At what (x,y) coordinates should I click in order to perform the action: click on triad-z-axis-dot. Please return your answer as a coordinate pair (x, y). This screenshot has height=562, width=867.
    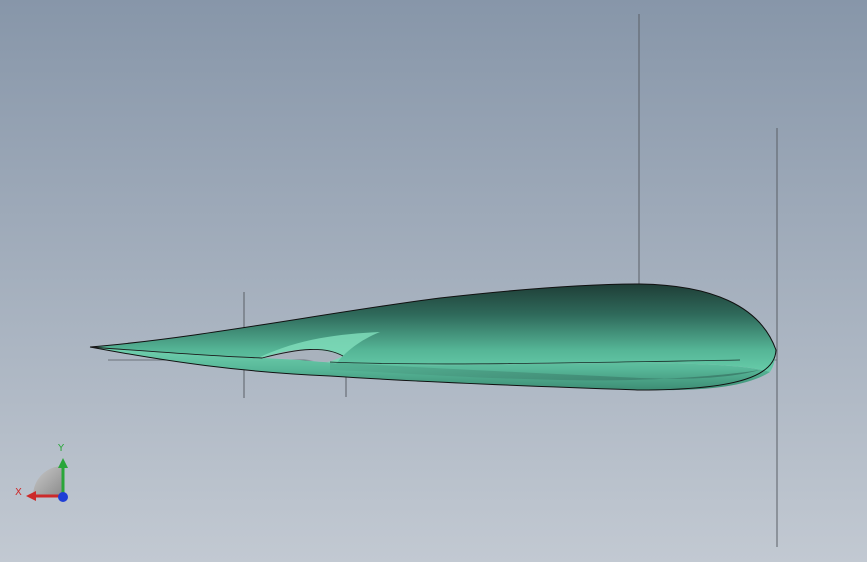
    Looking at the image, I should click on (63, 497).